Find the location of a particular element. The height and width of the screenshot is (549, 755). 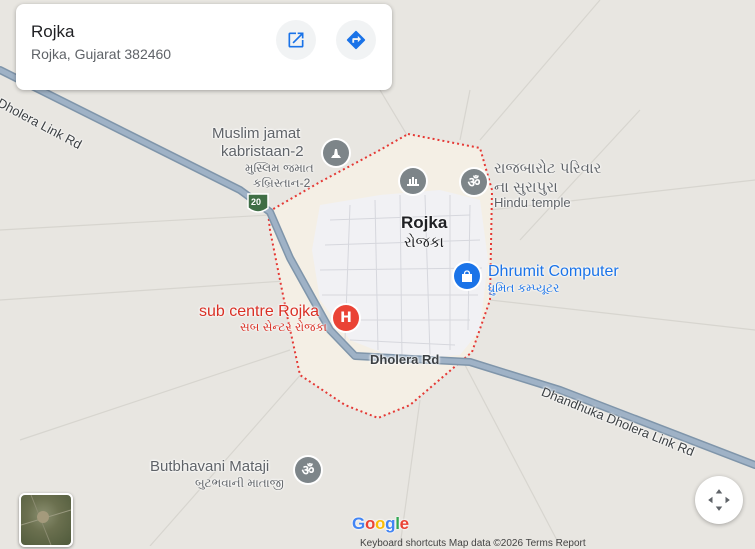

road-label-dholera-rd: Dholera Rd is located at coordinates (405, 359).